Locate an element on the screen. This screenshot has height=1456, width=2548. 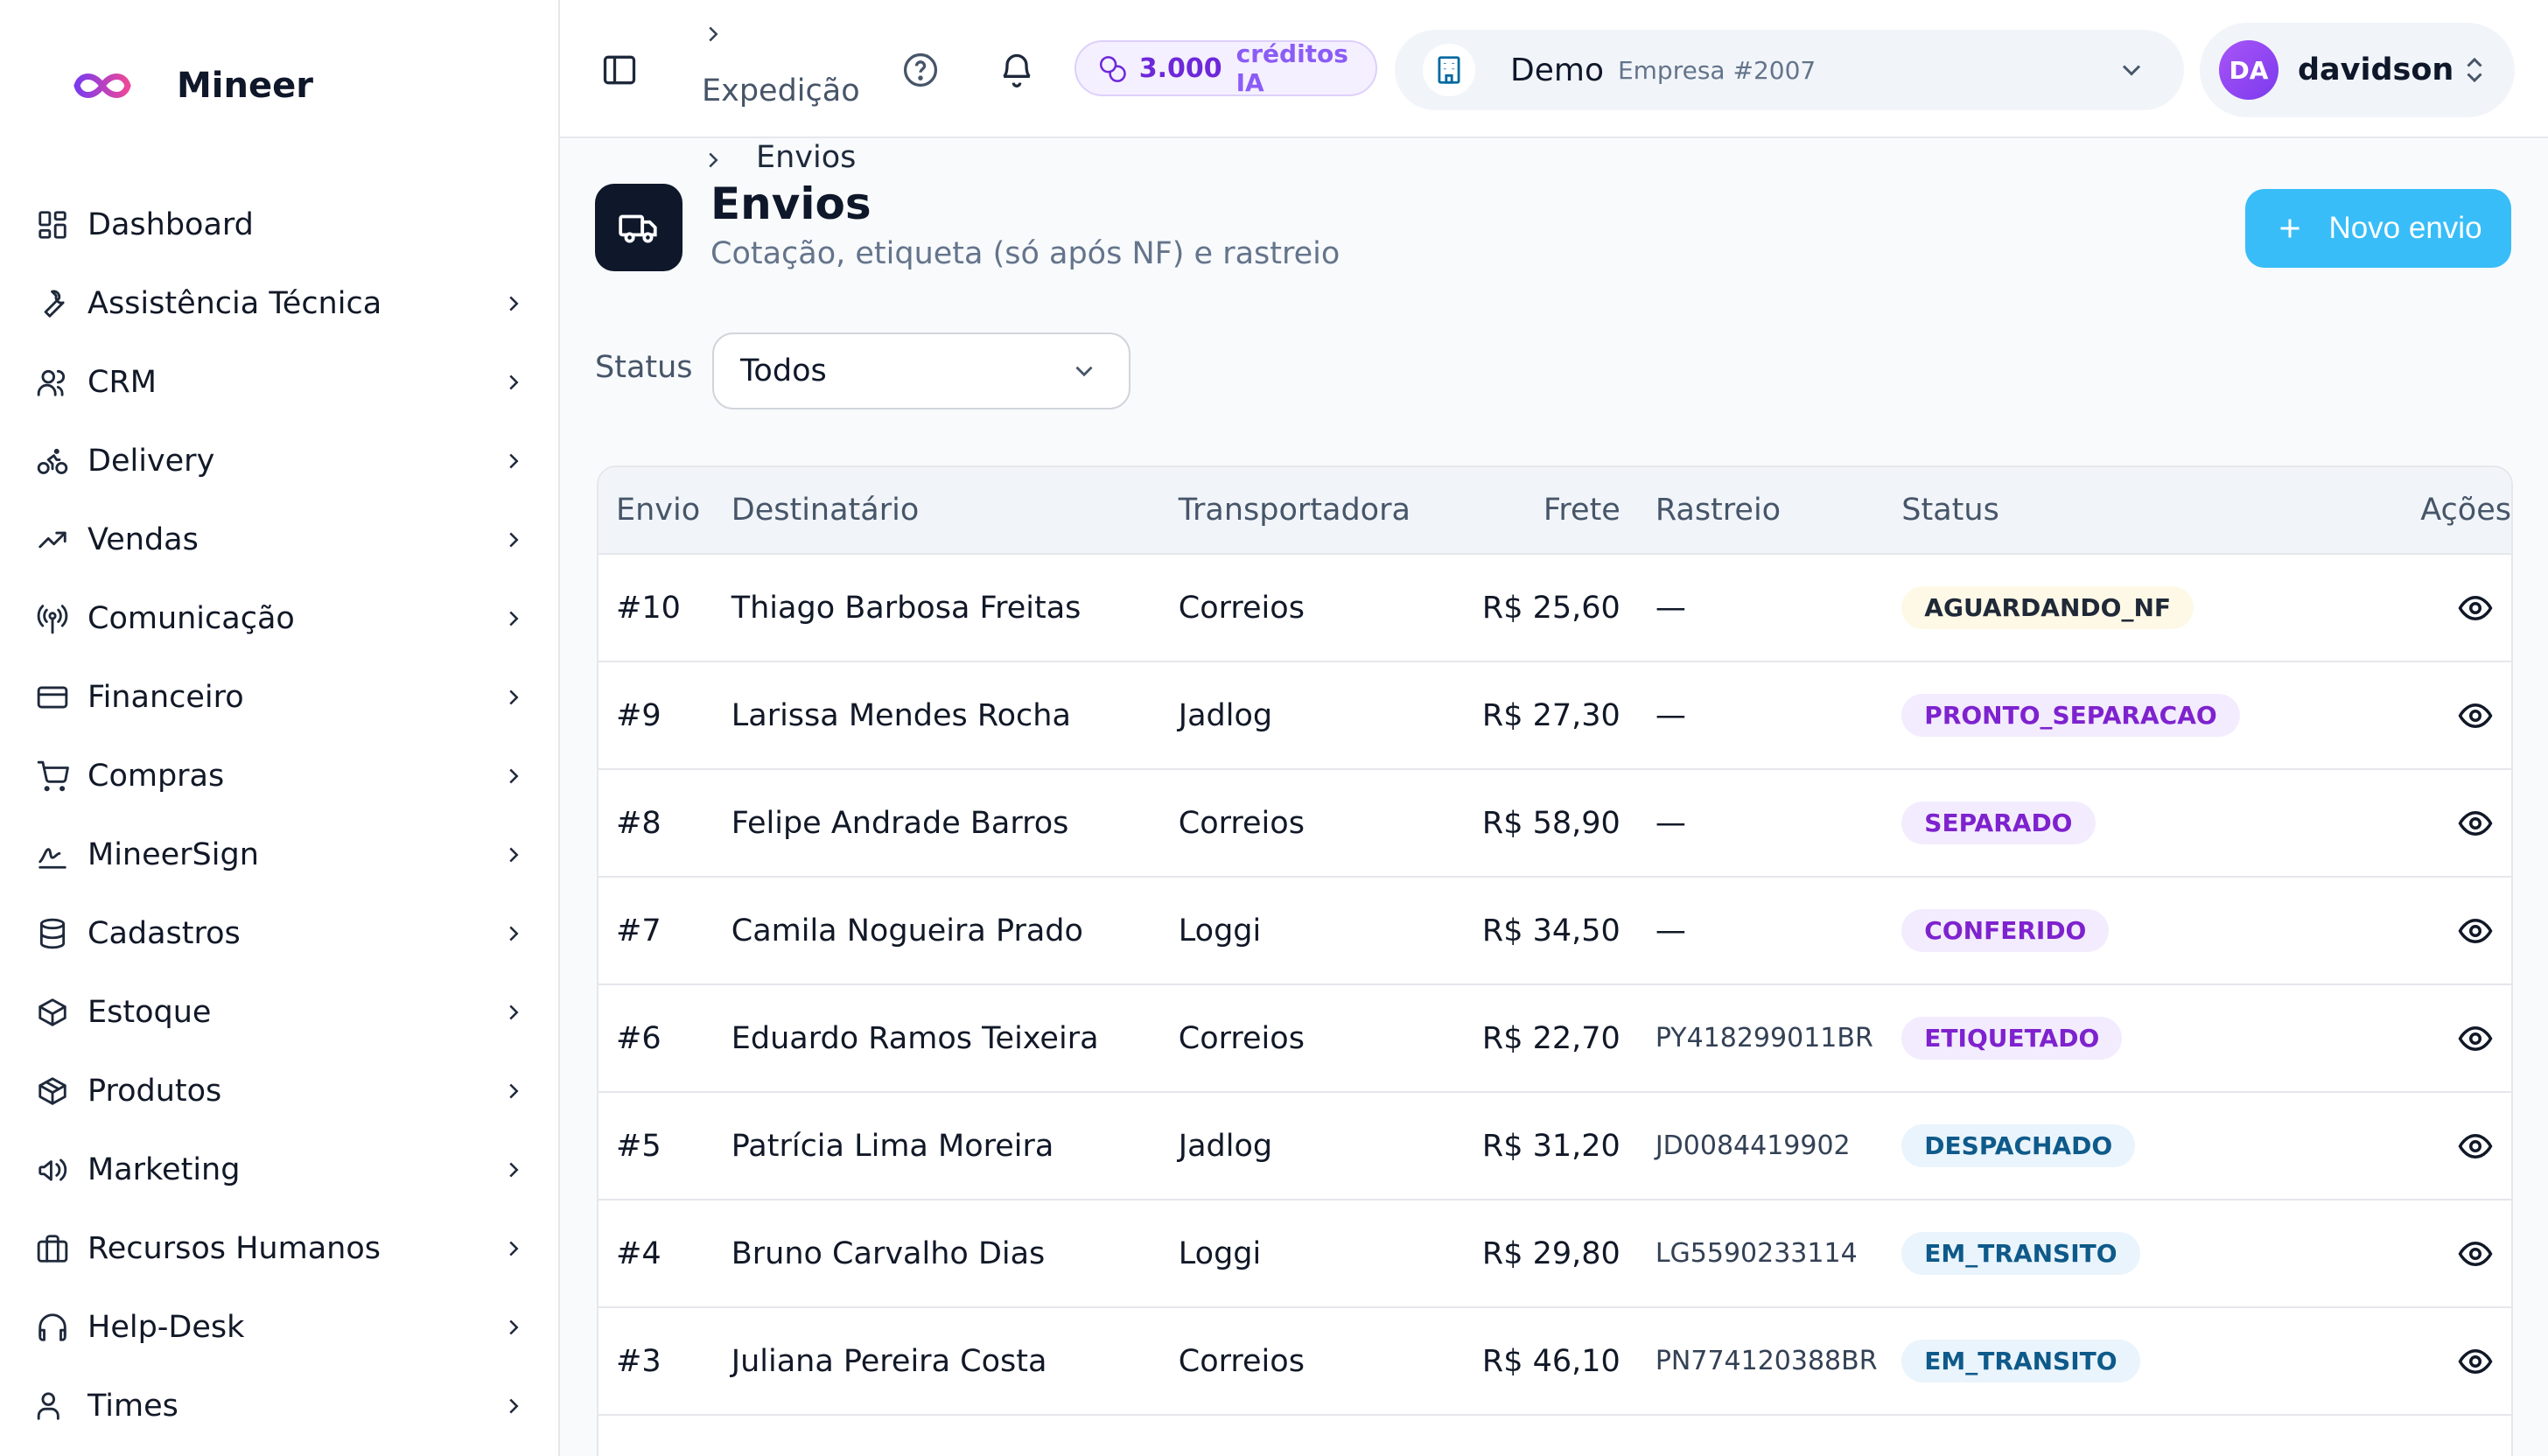
cell-status: AGUARDANDO_NF is located at coordinates (2124, 607).